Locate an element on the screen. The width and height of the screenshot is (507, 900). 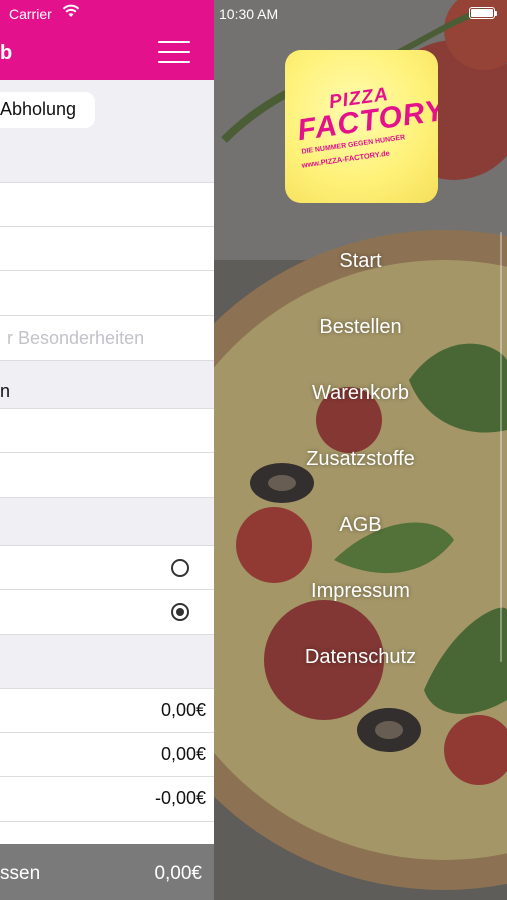
price-row: -0,00€ is located at coordinates (107, 799).